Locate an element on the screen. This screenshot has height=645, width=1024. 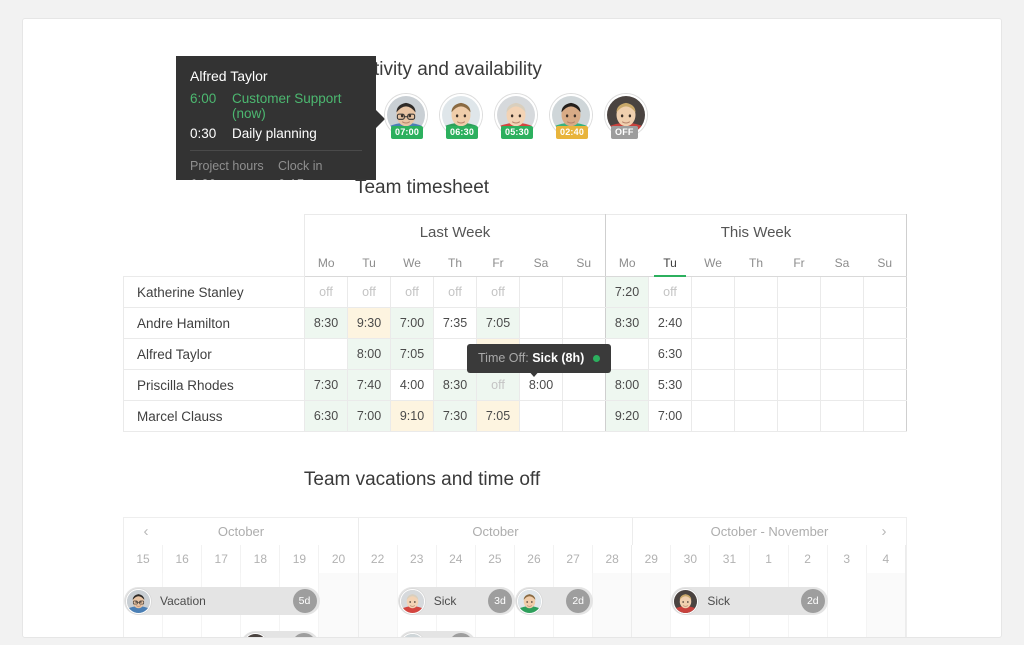
timesheet-cell: 7:35 is located at coordinates (455, 323).